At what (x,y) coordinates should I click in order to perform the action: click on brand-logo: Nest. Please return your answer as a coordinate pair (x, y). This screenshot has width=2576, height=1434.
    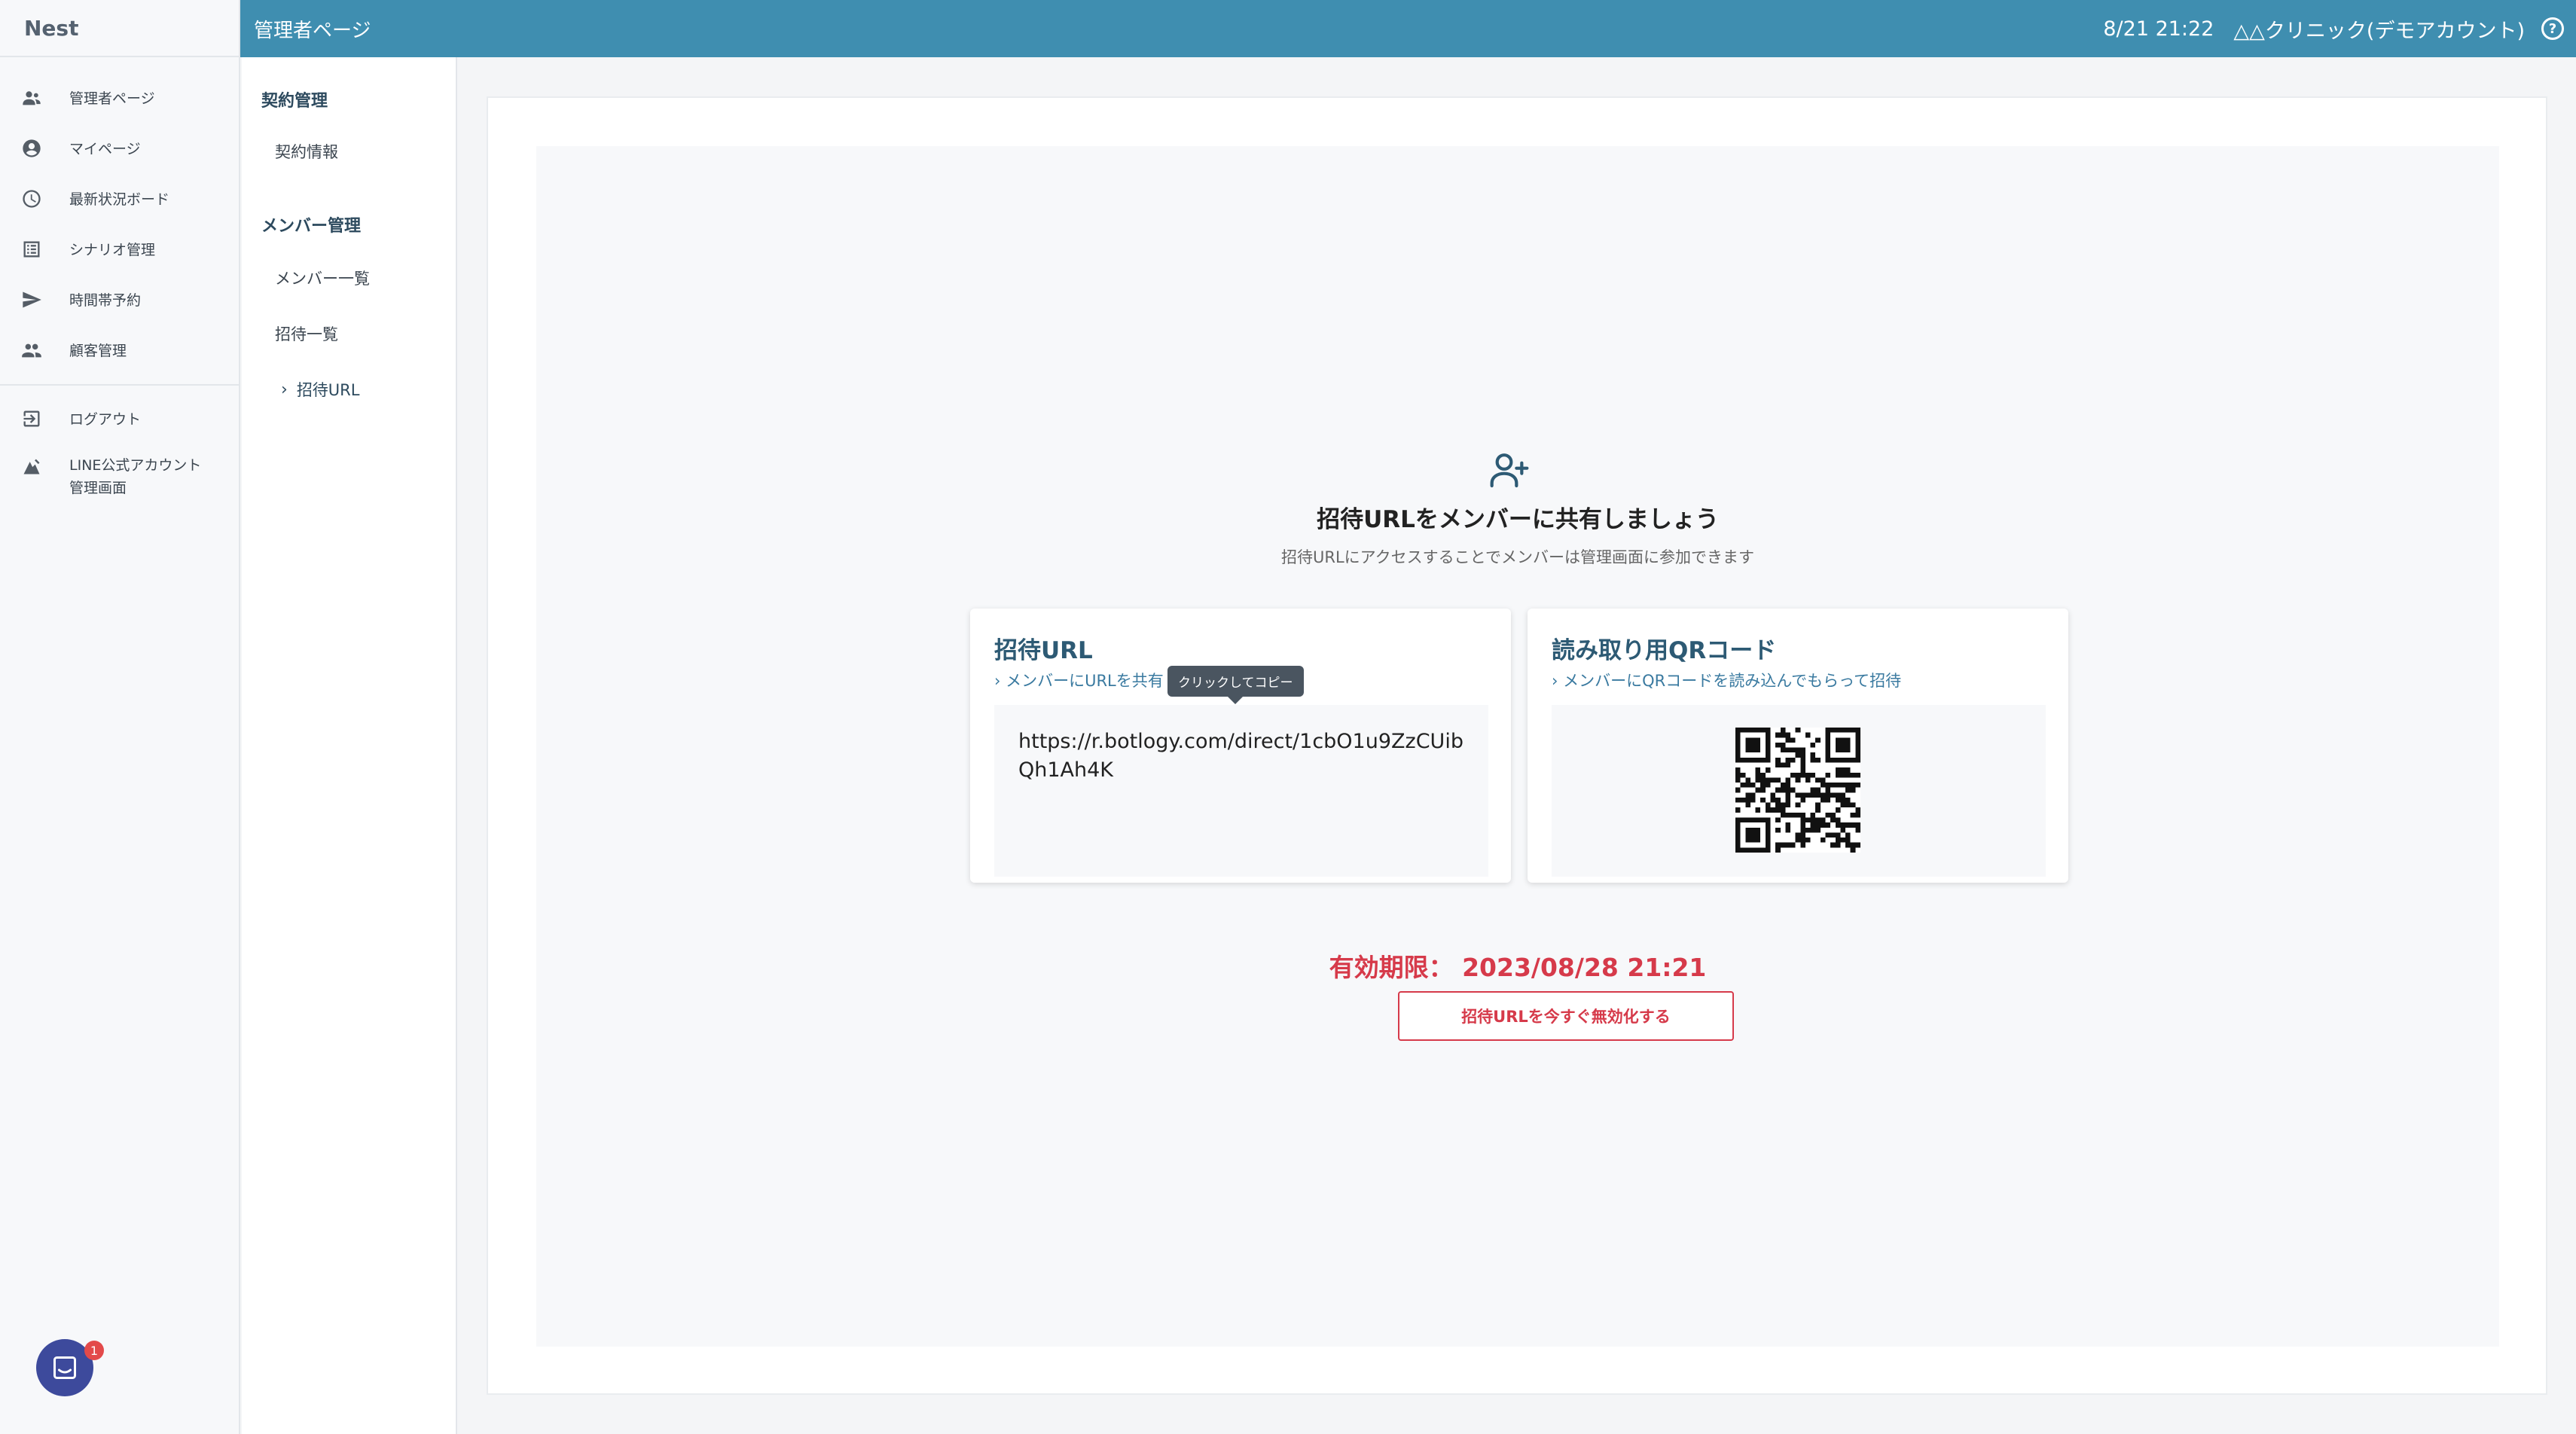
    Looking at the image, I should click on (120, 28).